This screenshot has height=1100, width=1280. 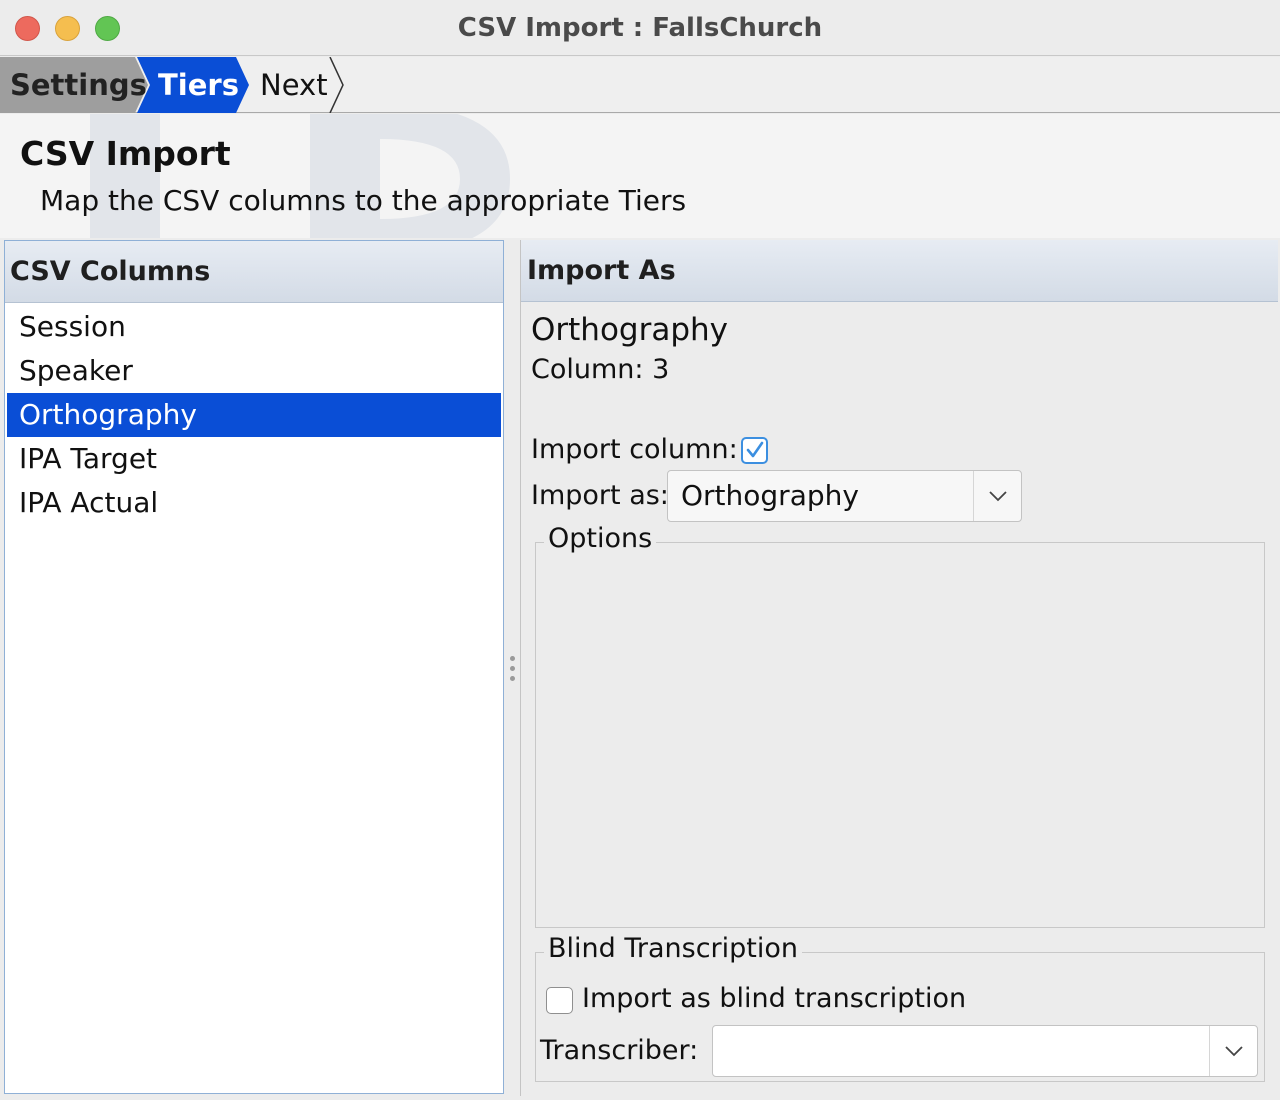 I want to click on selected-column-index: Column: 3, so click(x=600, y=369).